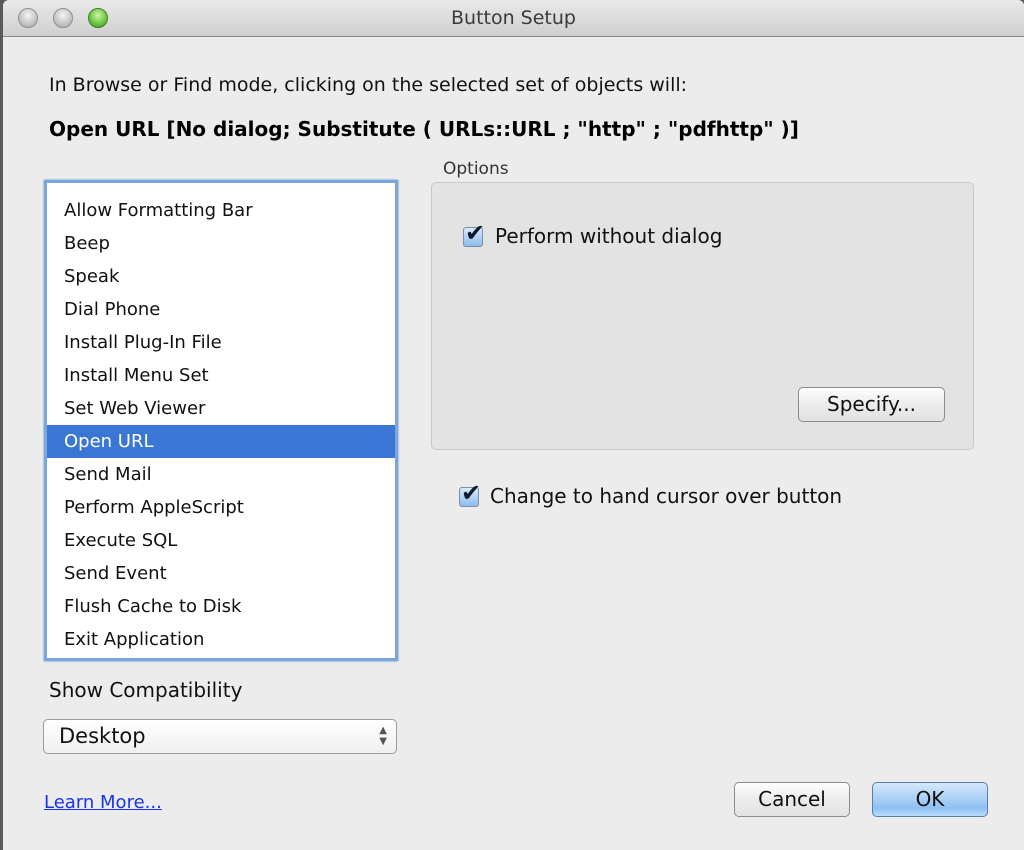  What do you see at coordinates (666, 496) in the screenshot?
I see `hand-cursor-label: Change to hand cursor over button` at bounding box center [666, 496].